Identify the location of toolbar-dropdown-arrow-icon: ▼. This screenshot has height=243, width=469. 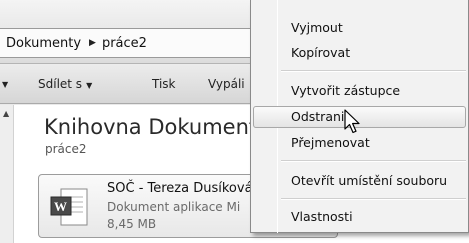
(5, 84).